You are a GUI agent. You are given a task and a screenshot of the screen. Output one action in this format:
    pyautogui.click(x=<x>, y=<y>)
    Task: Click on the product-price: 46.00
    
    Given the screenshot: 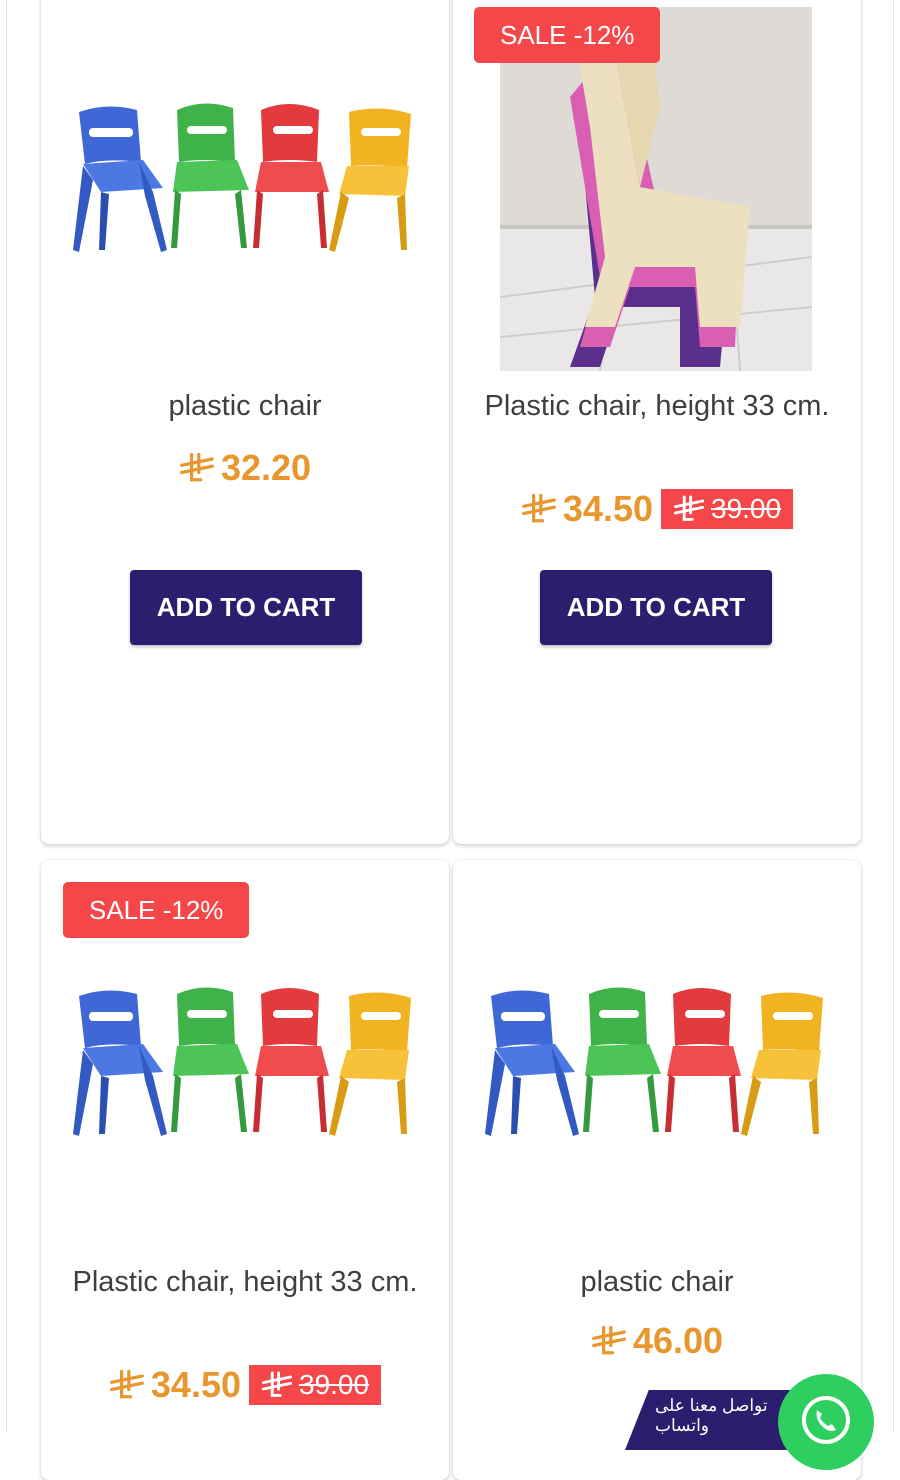 What is the action you would take?
    pyautogui.click(x=657, y=1341)
    